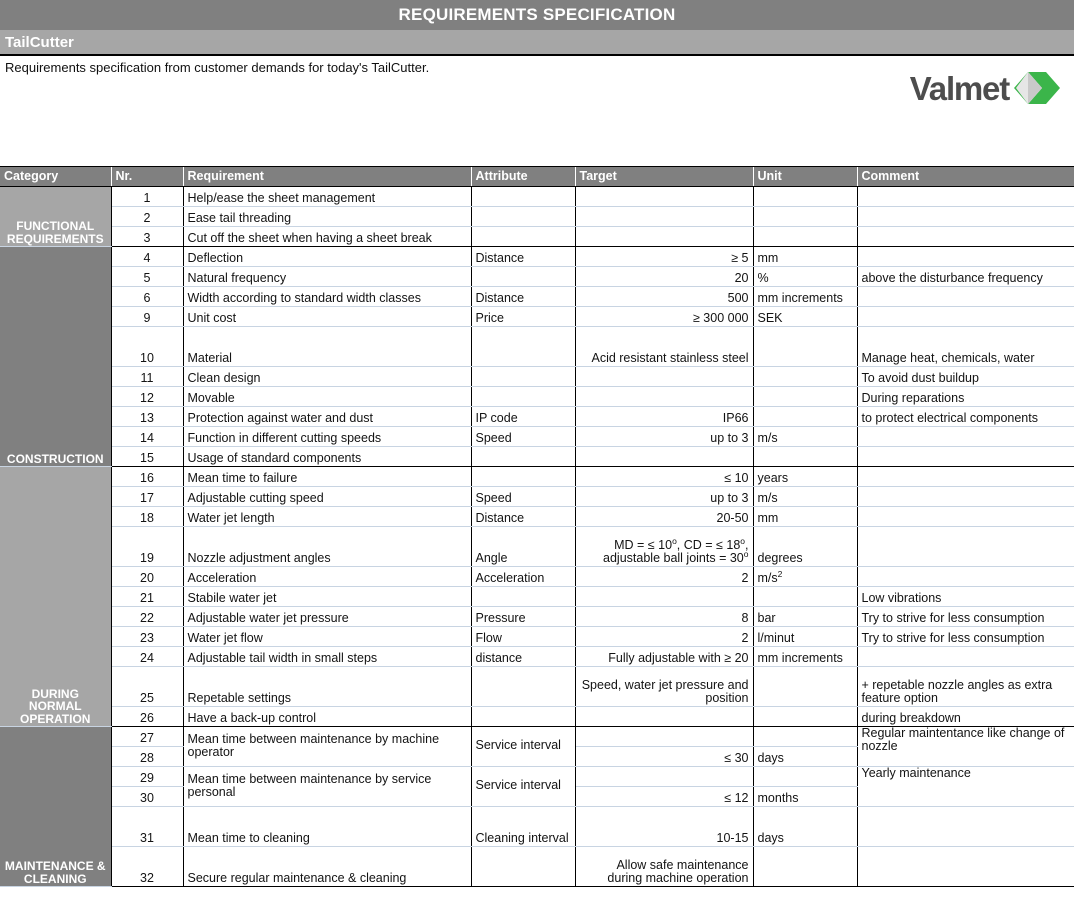 The image size is (1074, 921). Describe the element at coordinates (805, 316) in the screenshot. I see `cell-unit: SEK` at that location.